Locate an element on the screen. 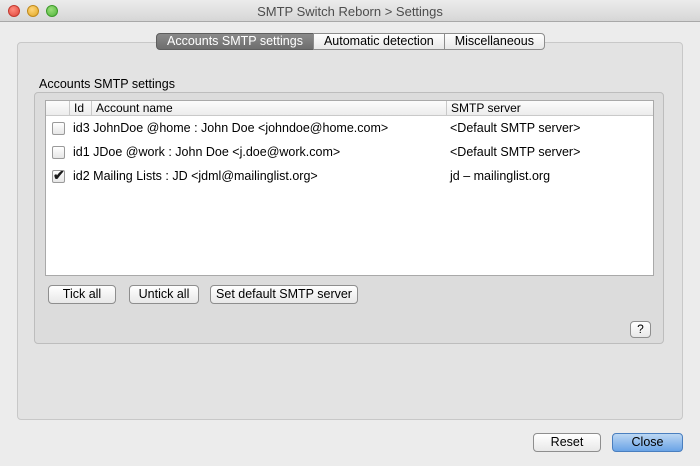  table-header: Id Account name SMTP server is located at coordinates (349, 108).